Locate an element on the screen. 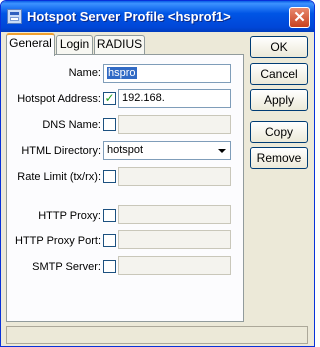  tab-general: General is located at coordinates (30, 44).